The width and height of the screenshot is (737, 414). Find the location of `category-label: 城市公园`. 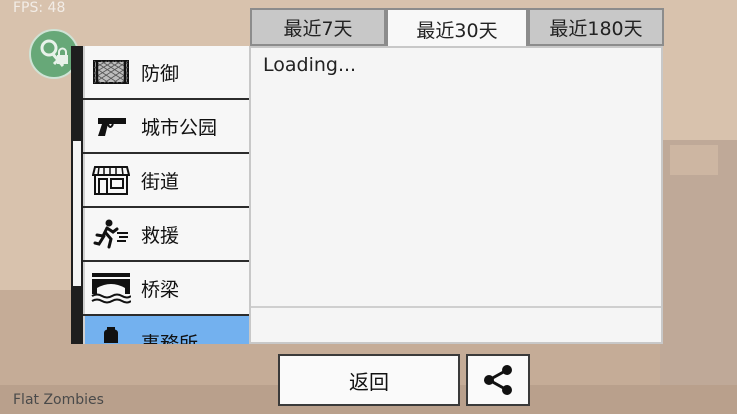

category-label: 城市公园 is located at coordinates (179, 127).